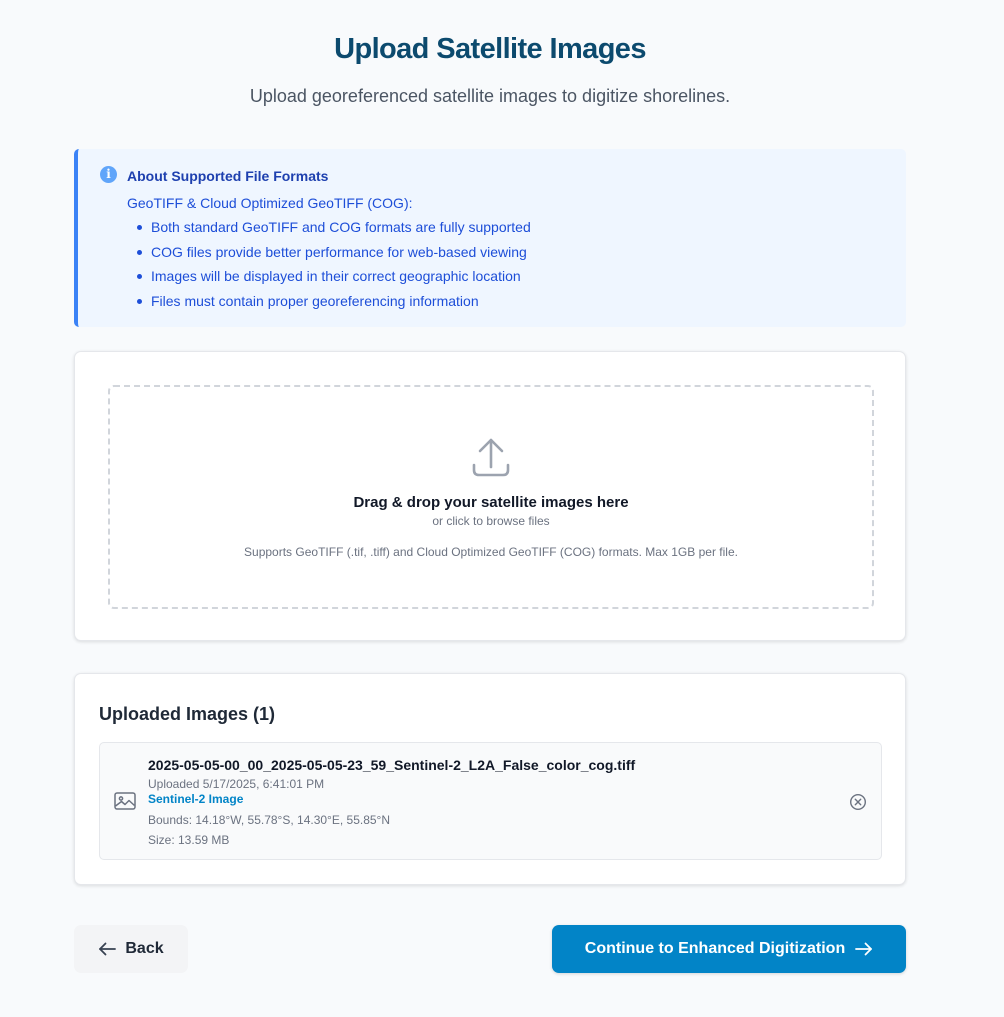 Image resolution: width=1004 pixels, height=1017 pixels. I want to click on arrow-left-icon, so click(108, 949).